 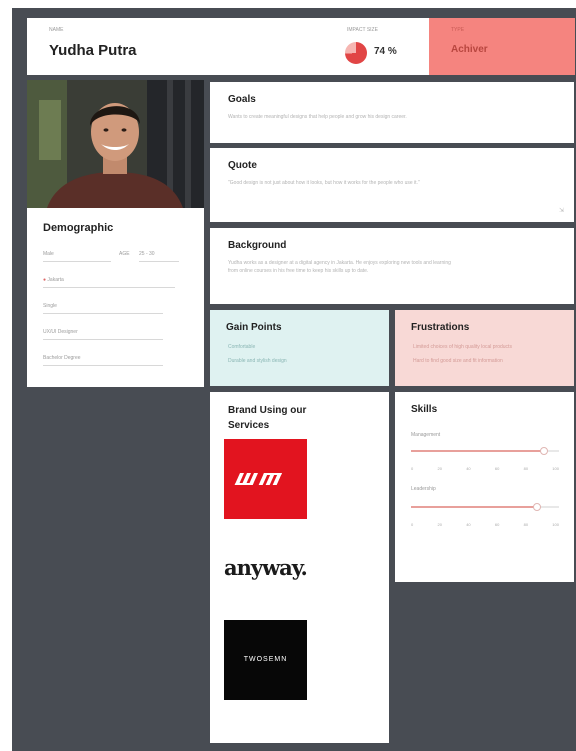 I want to click on persona-name: Yudha Putra, so click(x=93, y=50).